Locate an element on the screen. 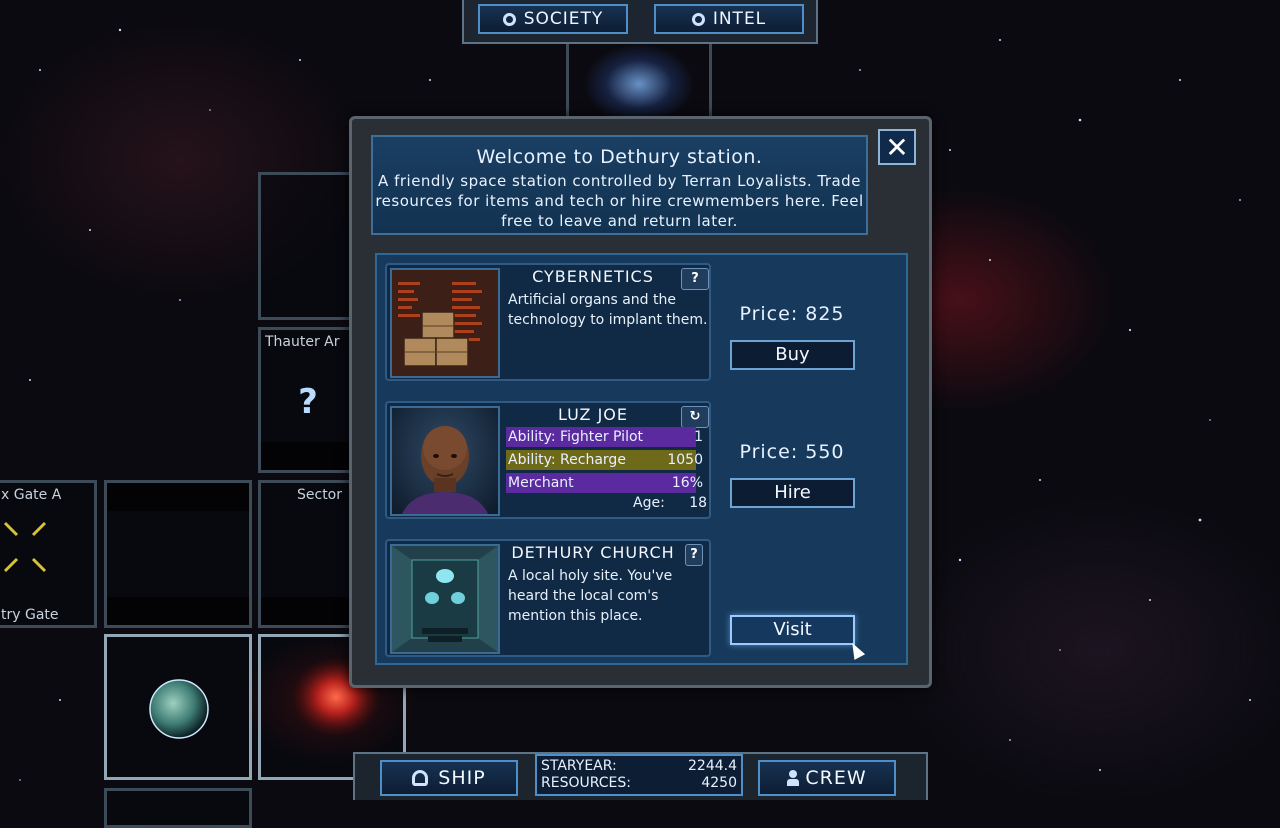  crew-button: CREW is located at coordinates (827, 778).